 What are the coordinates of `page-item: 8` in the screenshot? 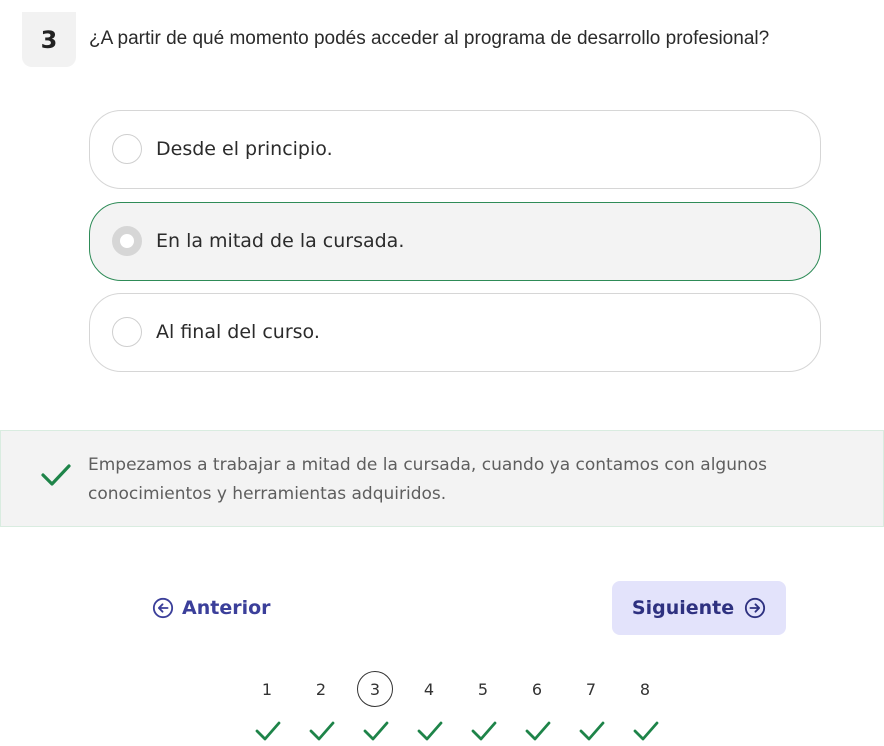 It's located at (645, 708).